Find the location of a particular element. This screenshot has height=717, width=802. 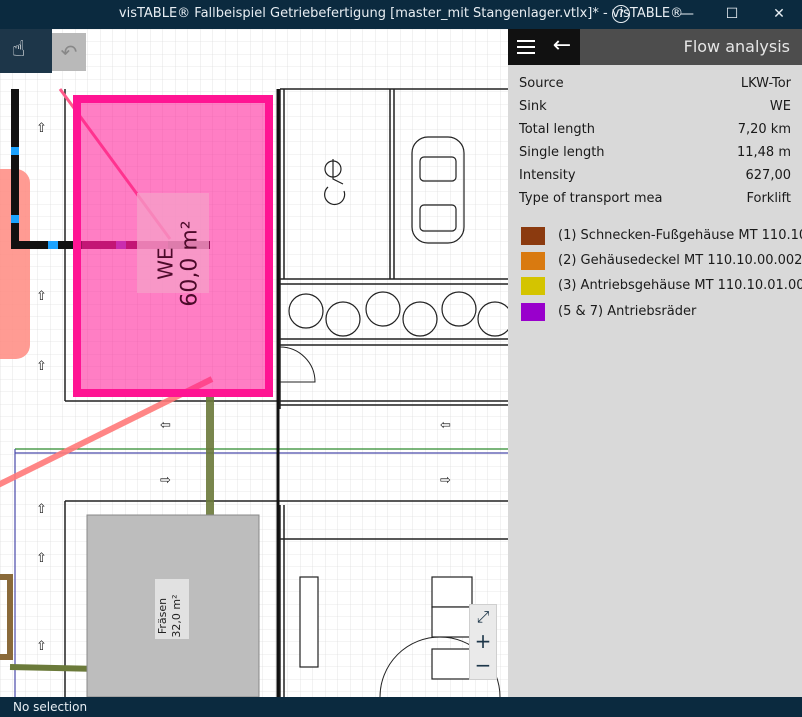

selection-tool-button: ☝ is located at coordinates (26, 51).